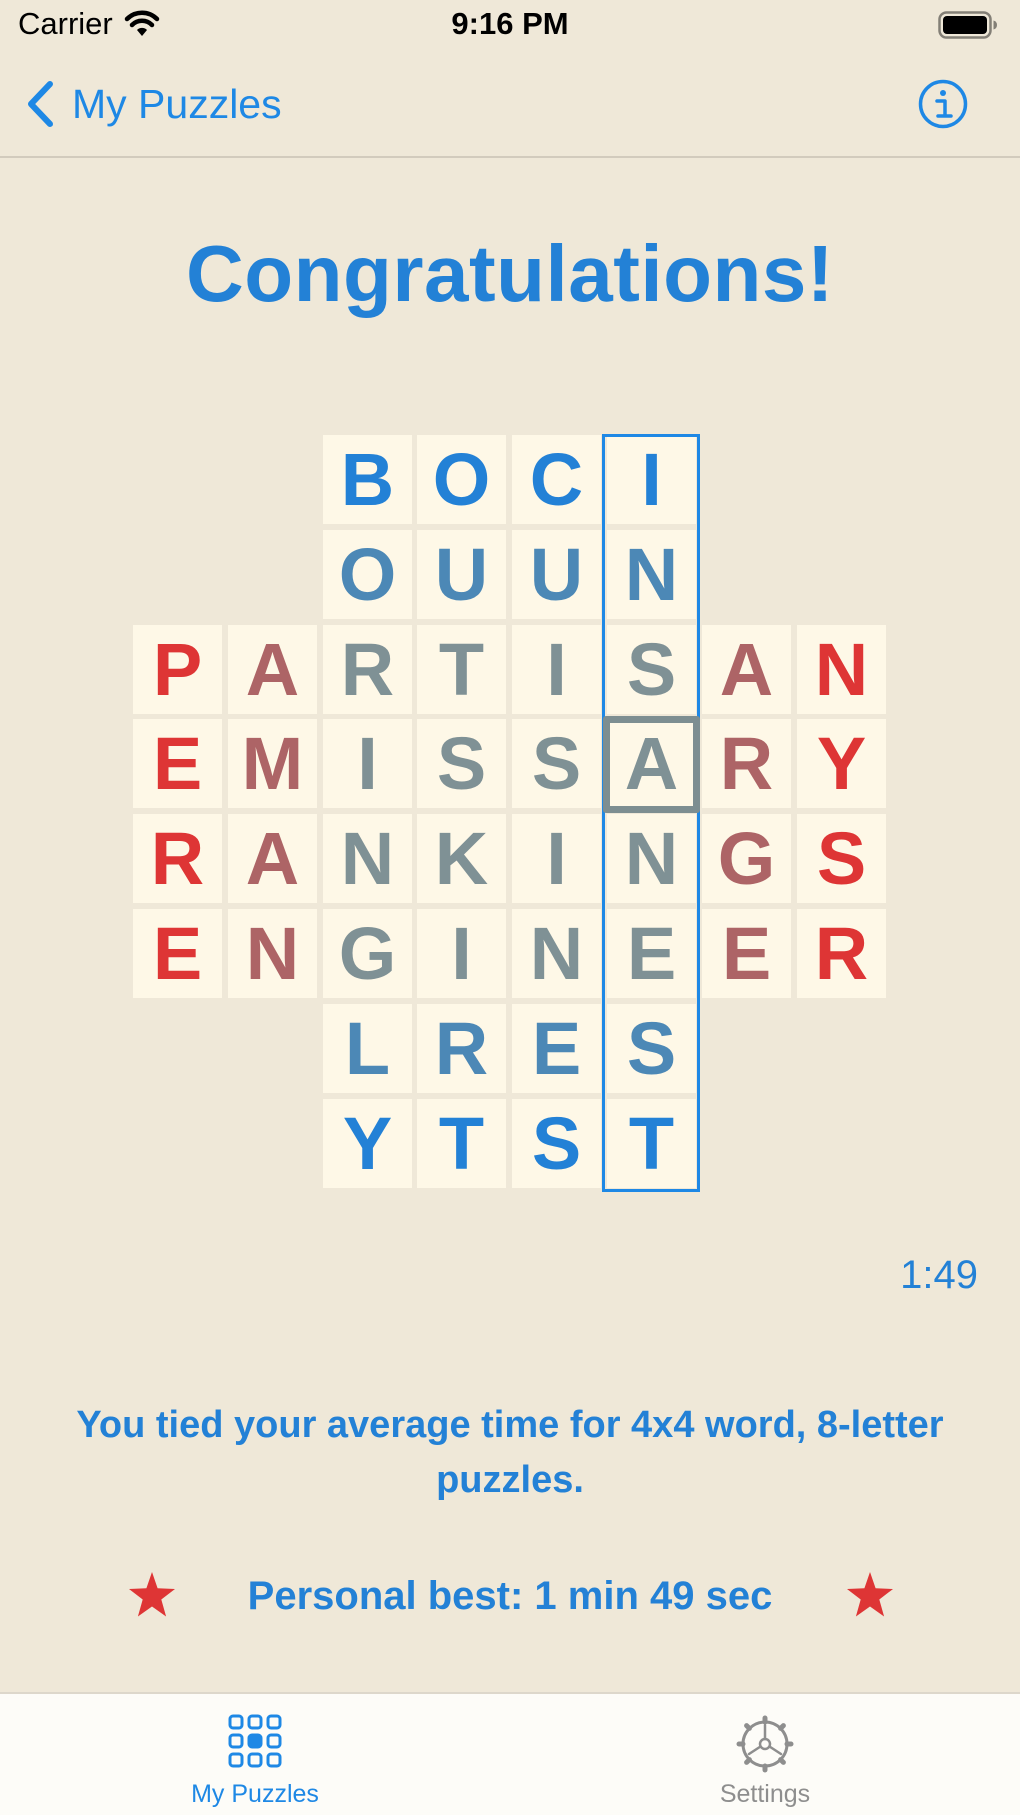 The width and height of the screenshot is (1020, 1815). I want to click on status-time: 9:16 PM, so click(510, 23).